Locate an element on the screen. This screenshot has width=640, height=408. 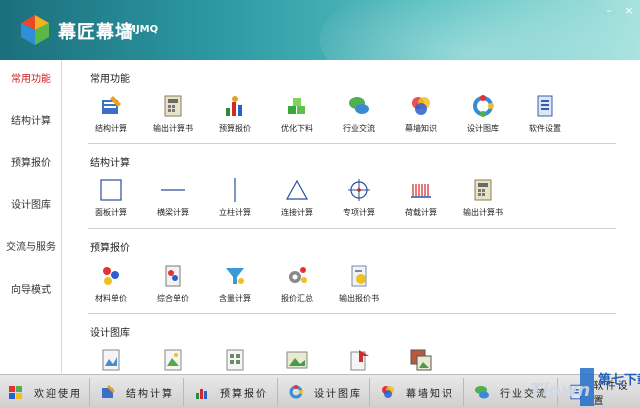
tile-special-calc: 专项计算 is located at coordinates (359, 198).